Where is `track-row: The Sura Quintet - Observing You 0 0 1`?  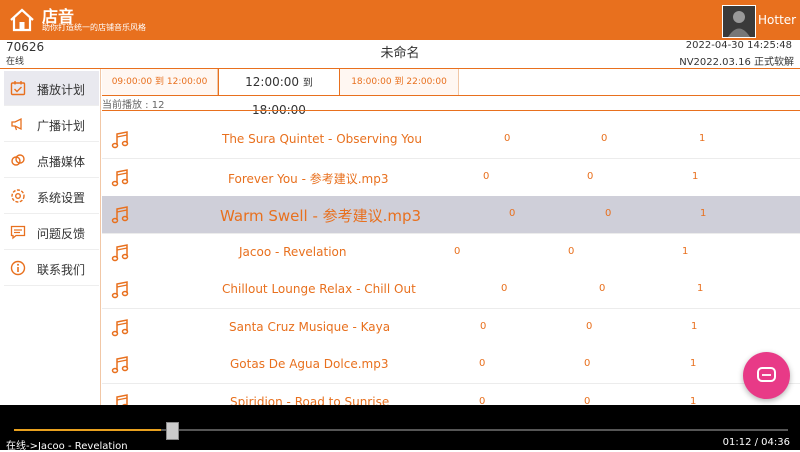
track-row: The Sura Quintet - Observing You 0 0 1 is located at coordinates (451, 140).